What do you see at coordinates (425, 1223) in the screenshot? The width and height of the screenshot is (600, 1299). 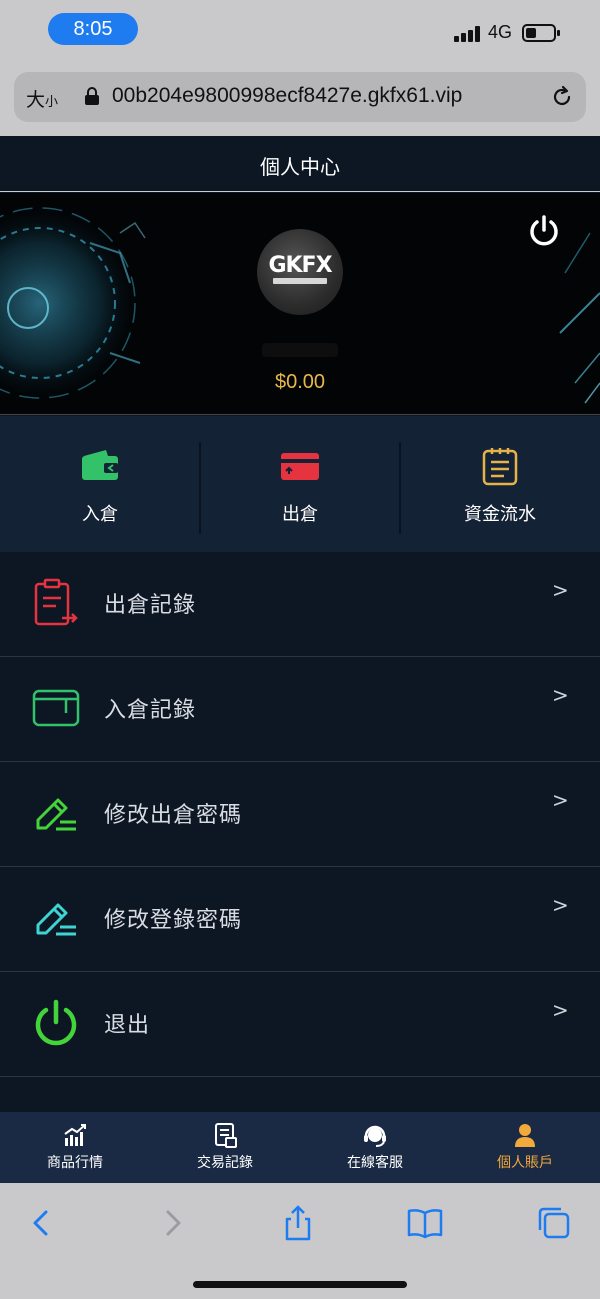 I see `bookmarks-icon` at bounding box center [425, 1223].